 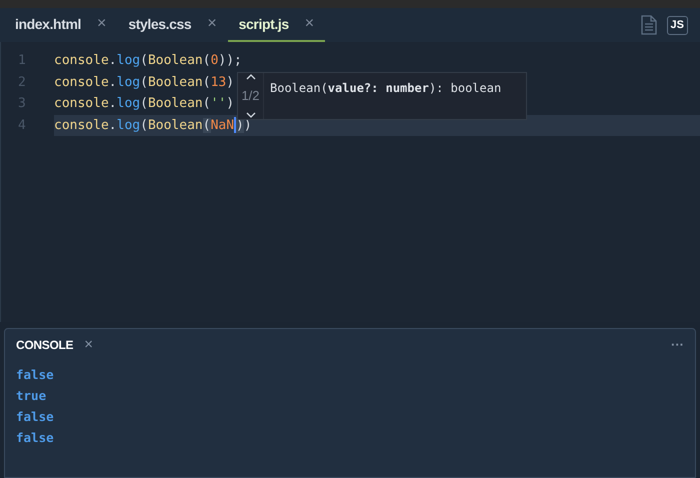 I want to click on overload-counter: 1/2, so click(x=250, y=96).